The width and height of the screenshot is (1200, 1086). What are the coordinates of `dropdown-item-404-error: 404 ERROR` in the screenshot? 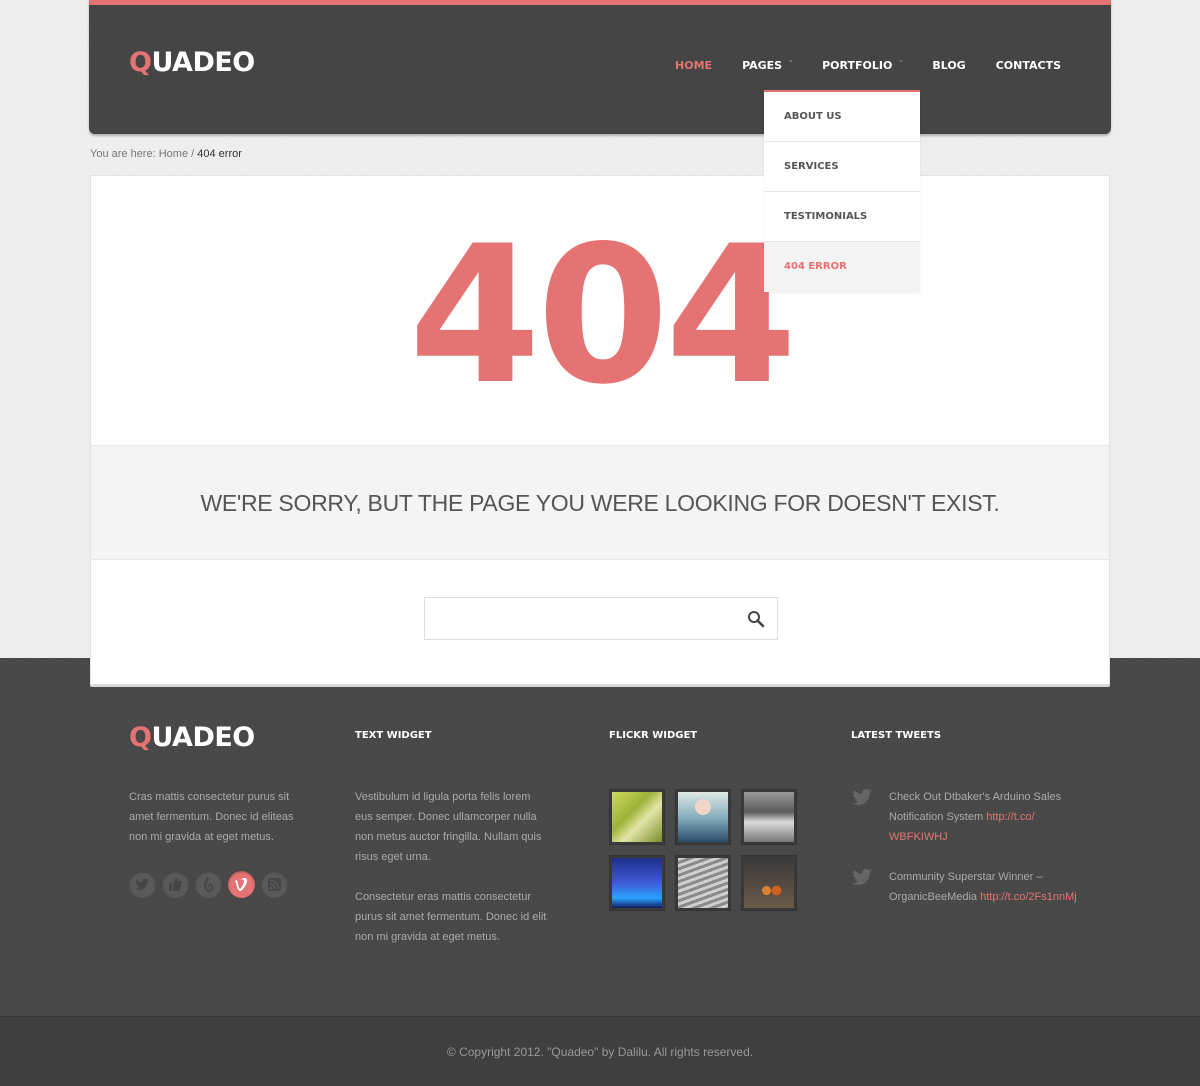 It's located at (842, 267).